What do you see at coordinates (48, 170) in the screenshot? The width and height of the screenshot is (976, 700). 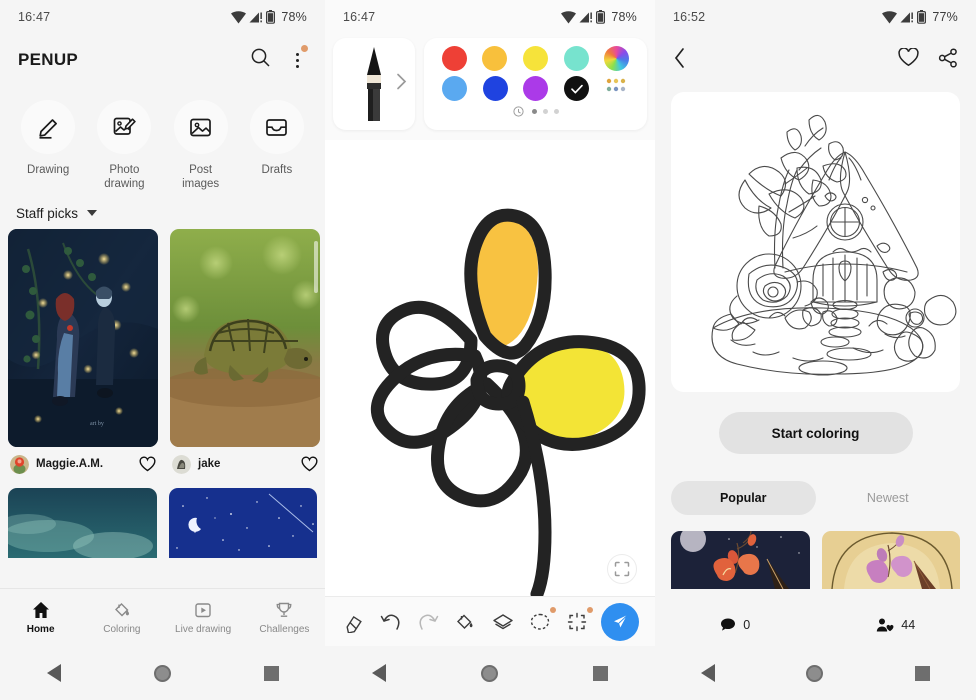 I see `quick-action-label: Drawing` at bounding box center [48, 170].